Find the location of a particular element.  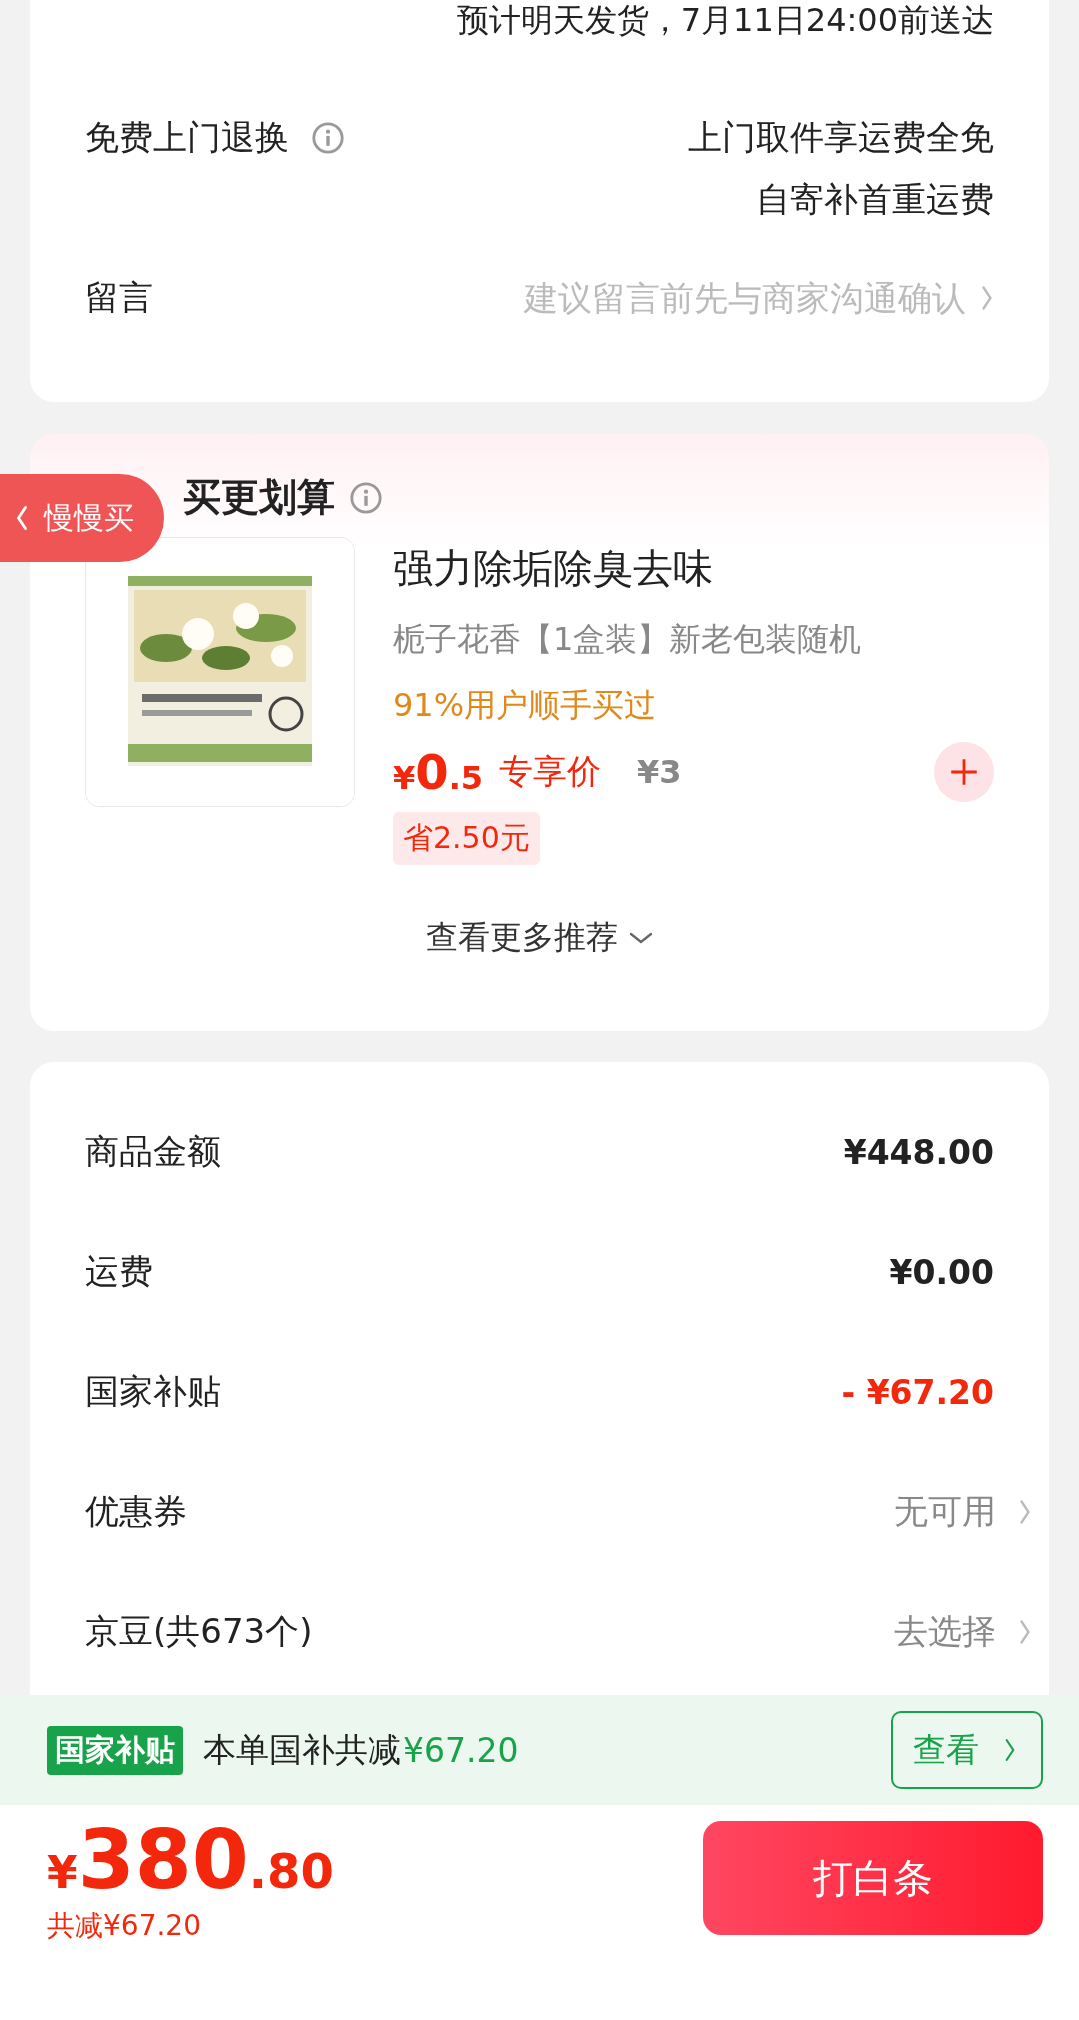

total-price: ¥380.80 is located at coordinates (190, 1860).